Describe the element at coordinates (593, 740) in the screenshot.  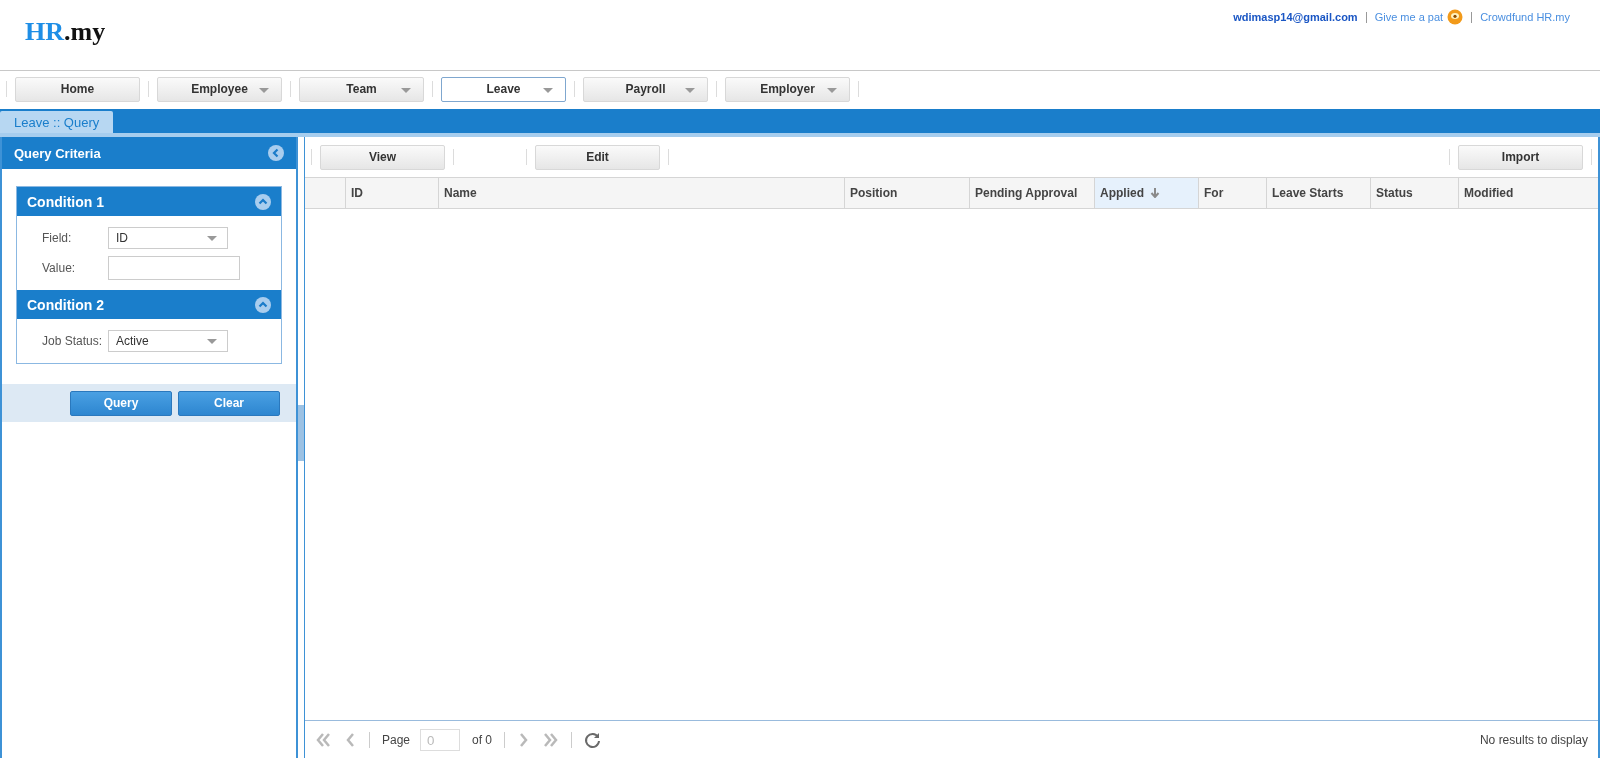
I see `refresh-icon` at that location.